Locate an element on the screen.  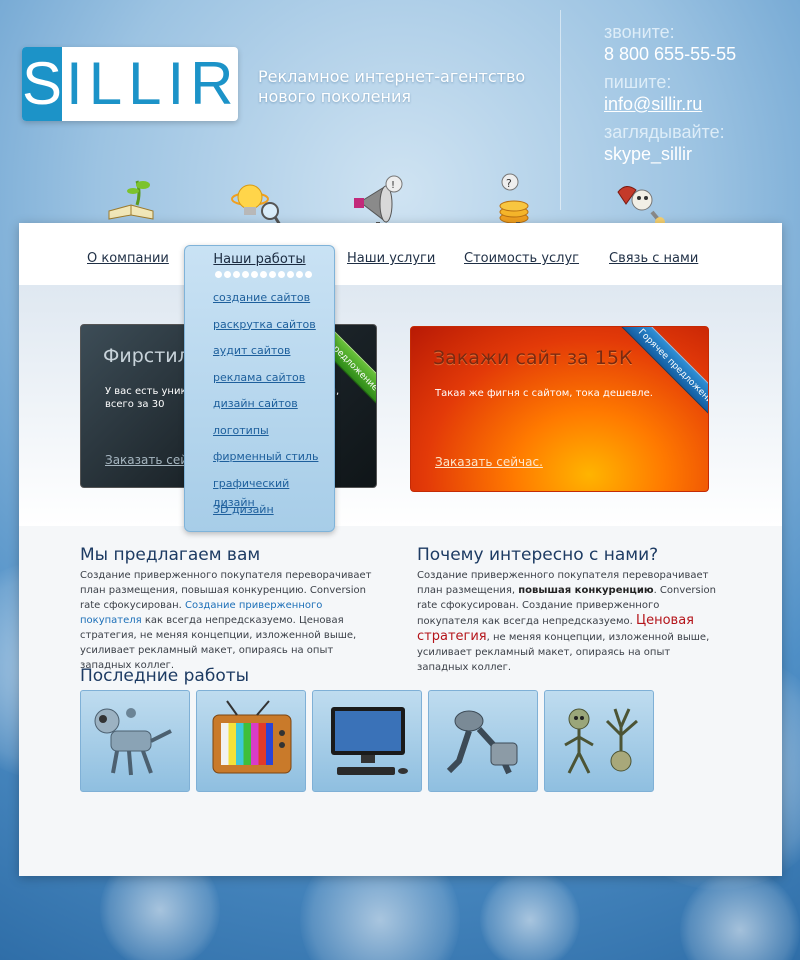
robot-figures-icon is located at coordinates (601, 741).